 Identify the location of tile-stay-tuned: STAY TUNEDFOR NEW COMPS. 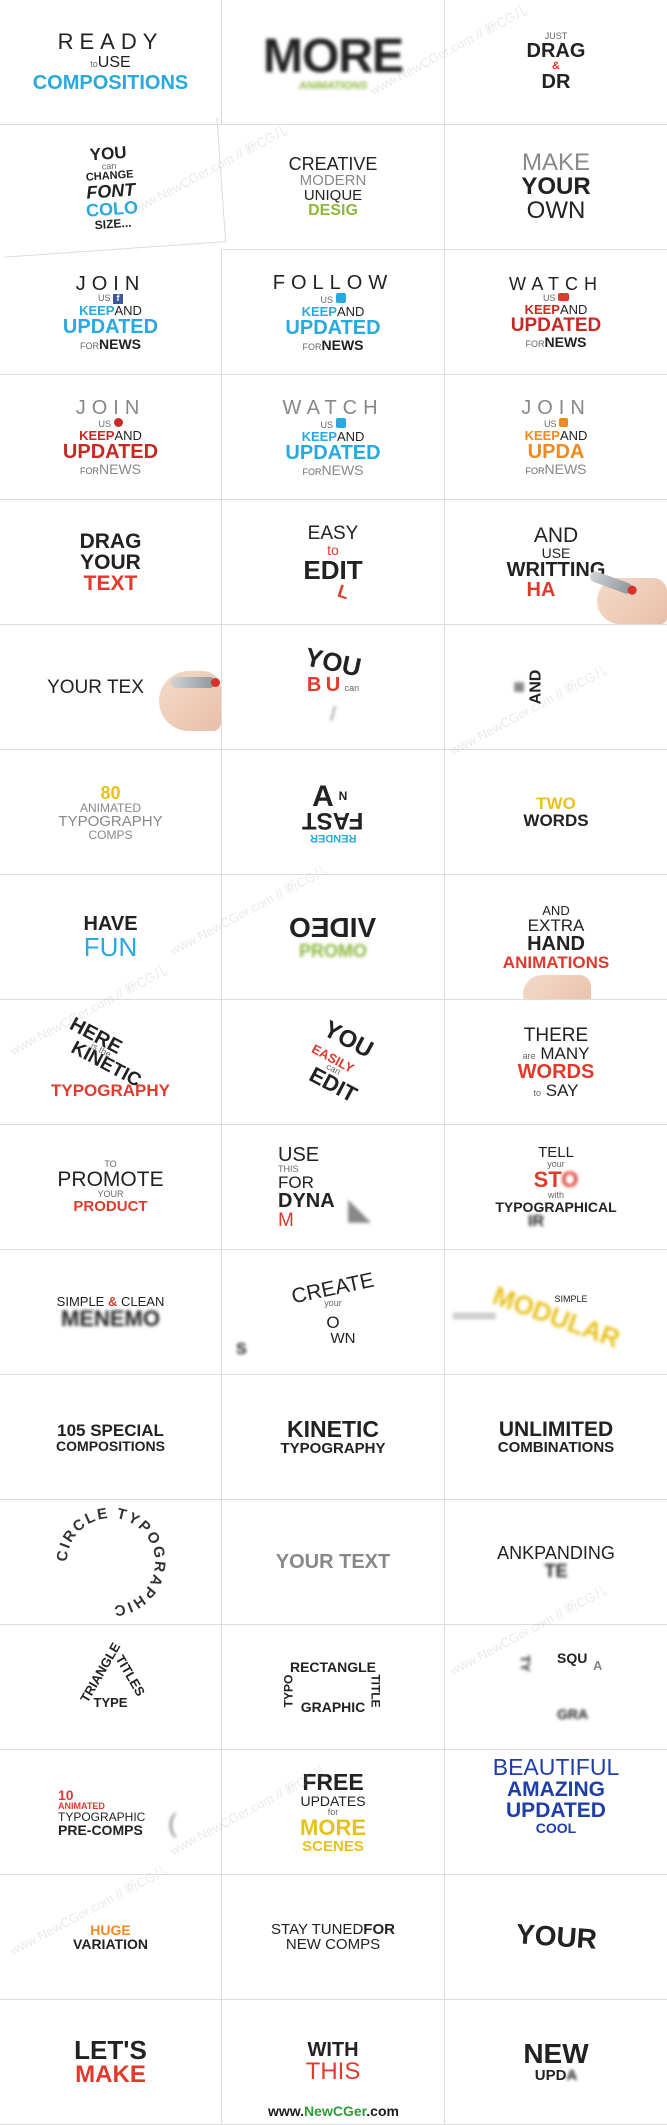
(333, 1937).